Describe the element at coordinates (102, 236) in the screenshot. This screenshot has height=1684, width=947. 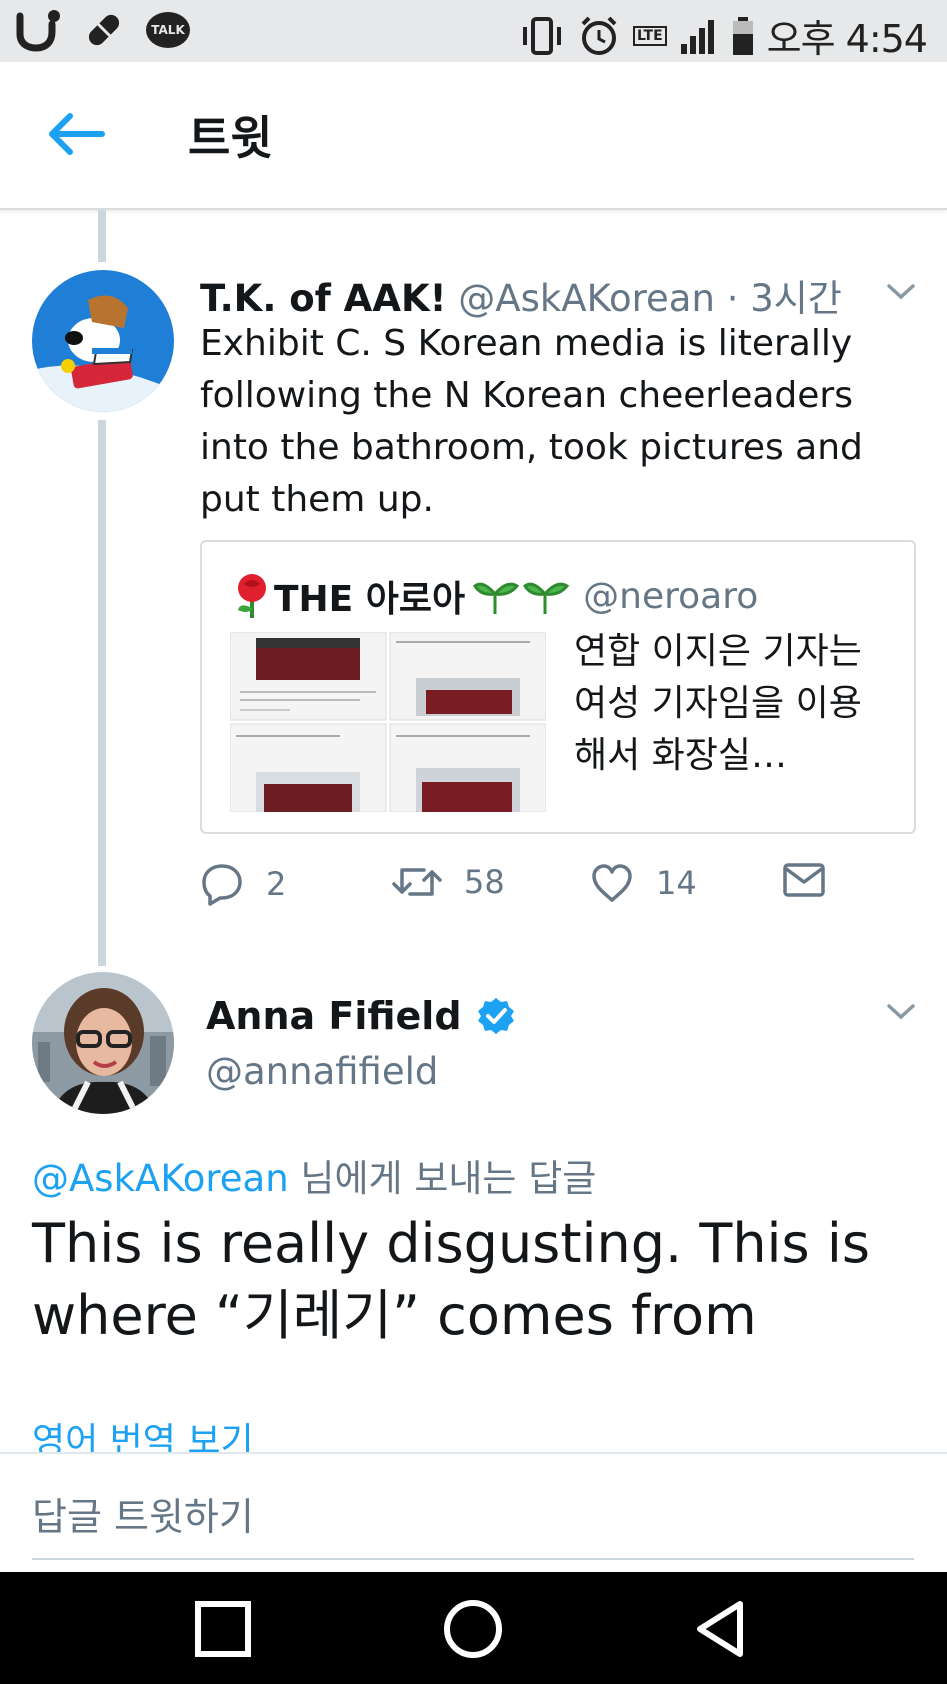
I see `thread-line-top` at that location.